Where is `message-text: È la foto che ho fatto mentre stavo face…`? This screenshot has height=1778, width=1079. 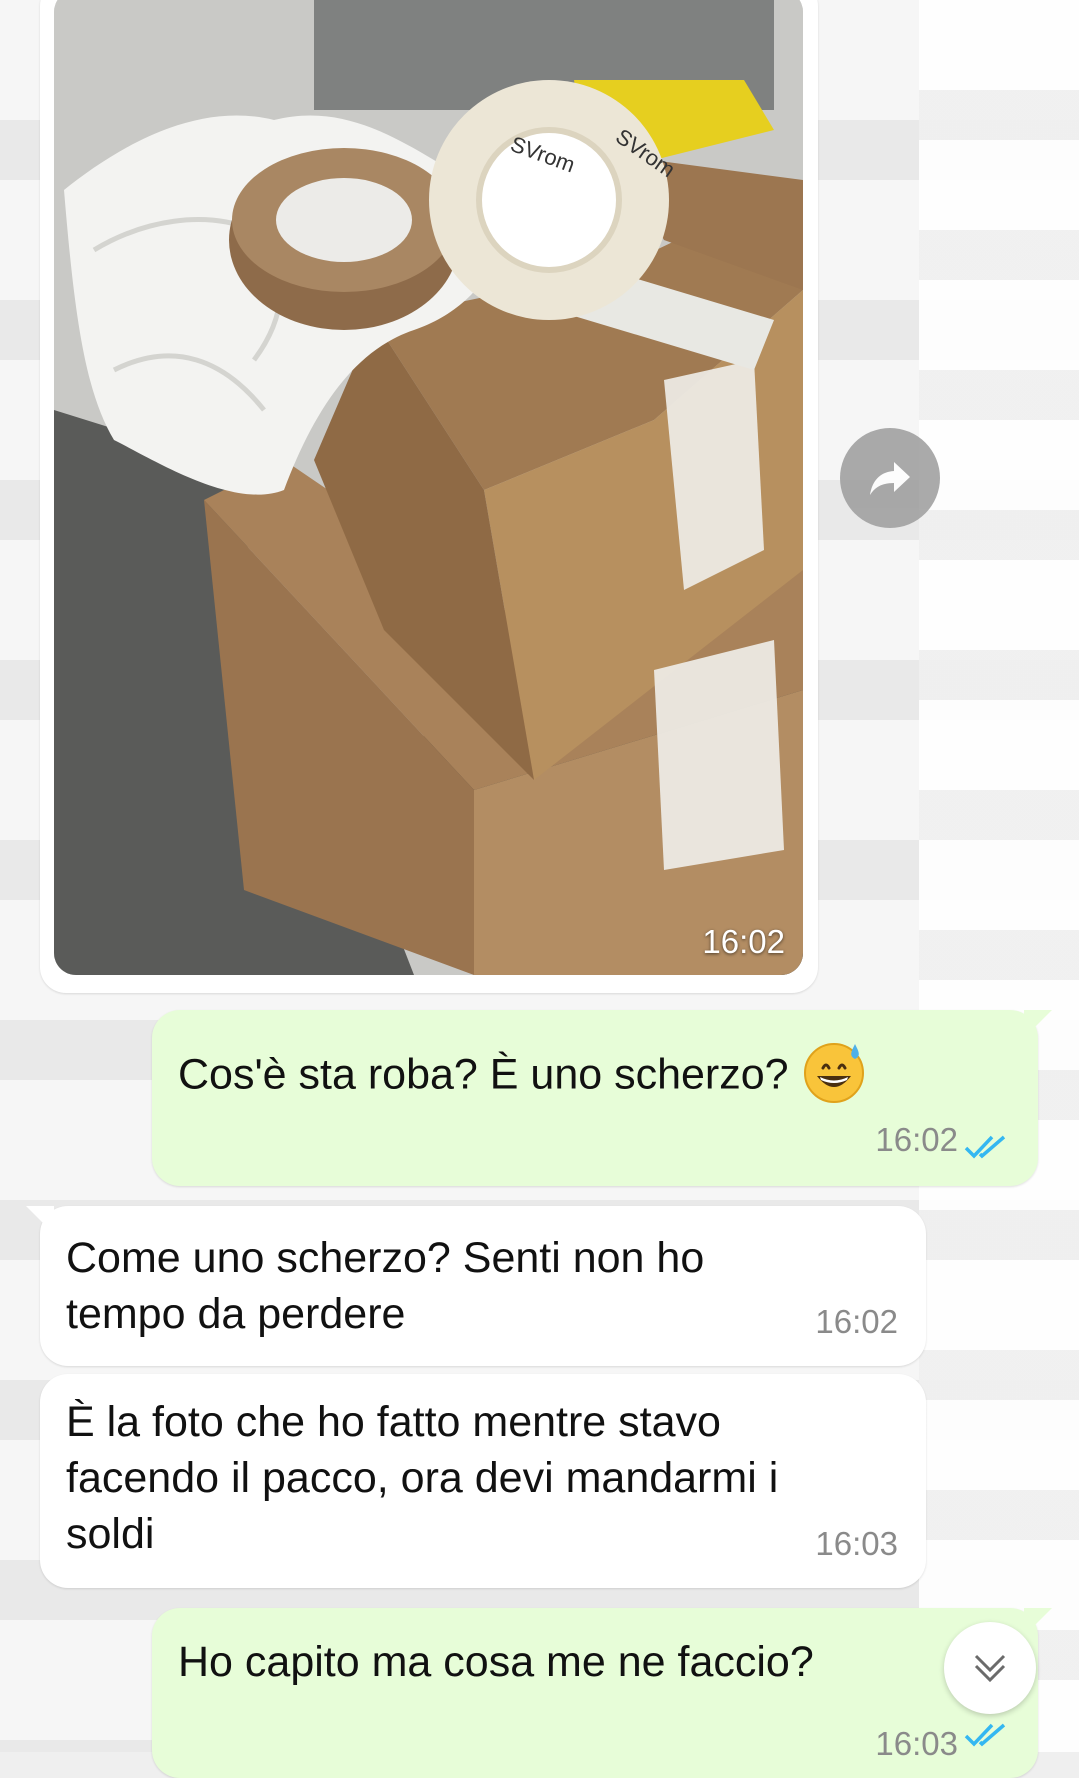 message-text: È la foto che ho fatto mentre stavo face… is located at coordinates (422, 1478).